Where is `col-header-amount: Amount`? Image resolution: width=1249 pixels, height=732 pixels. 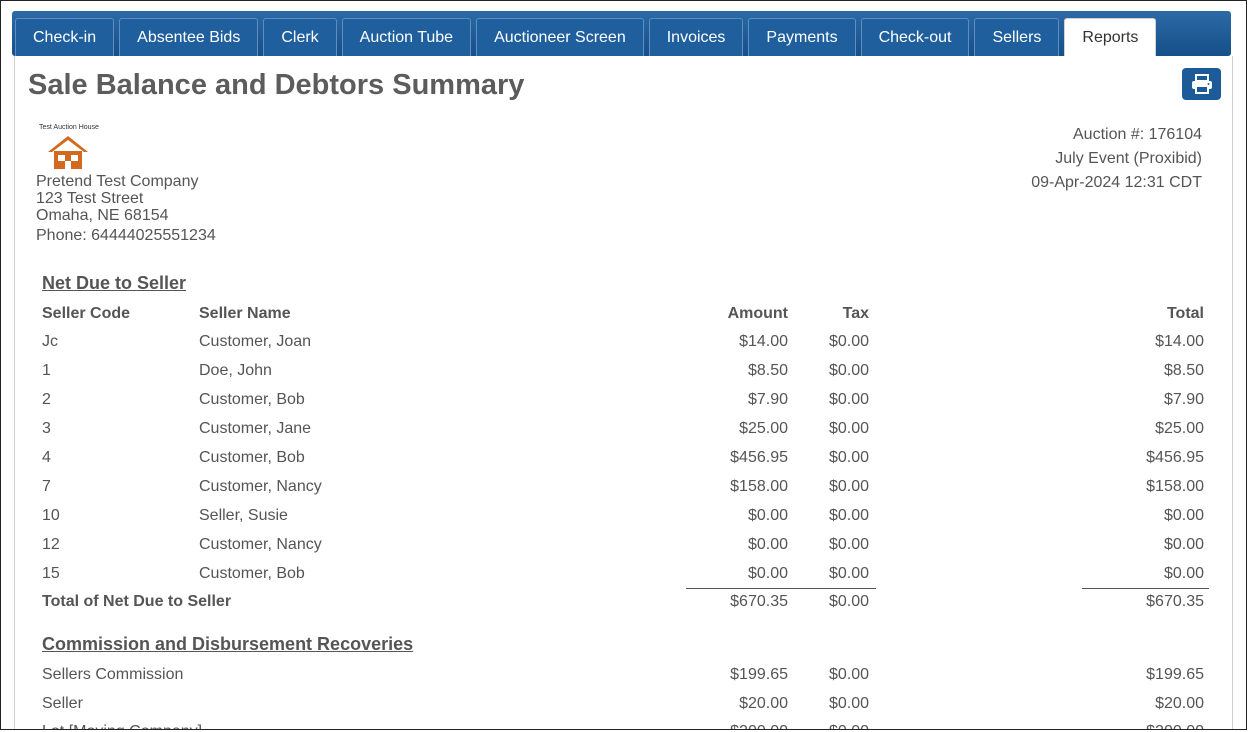 col-header-amount: Amount is located at coordinates (757, 313).